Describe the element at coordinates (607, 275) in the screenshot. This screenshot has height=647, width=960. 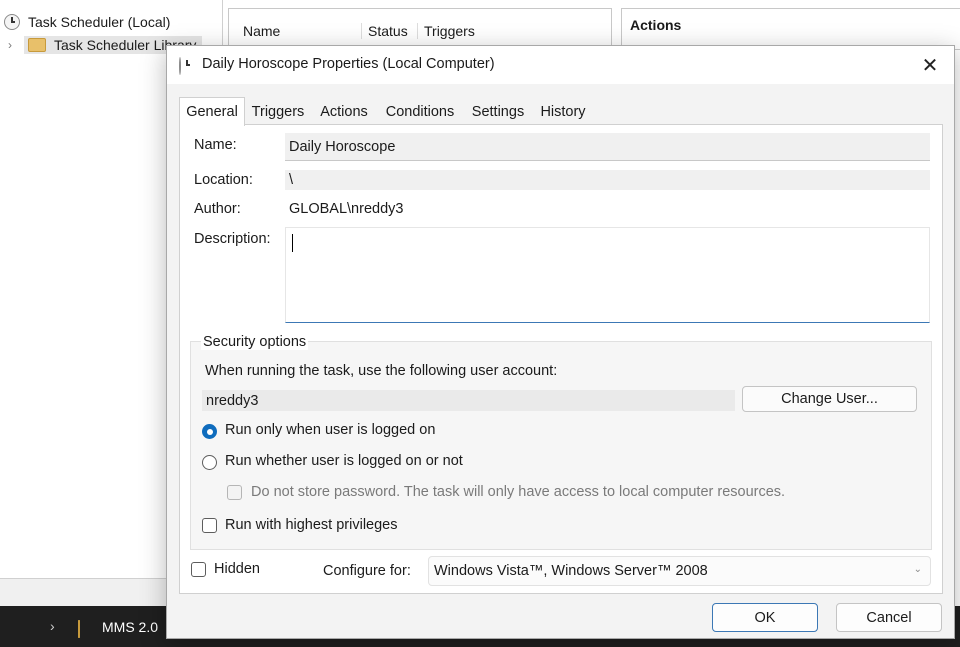
I see `description-textarea` at that location.